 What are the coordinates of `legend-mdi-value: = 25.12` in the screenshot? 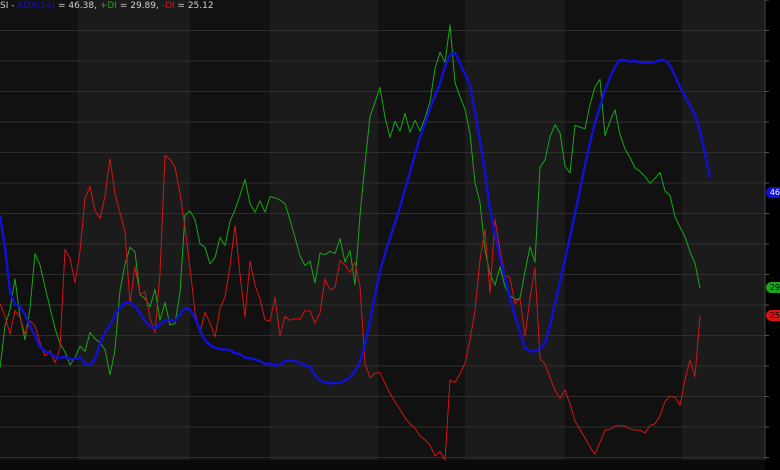 It's located at (194, 6).